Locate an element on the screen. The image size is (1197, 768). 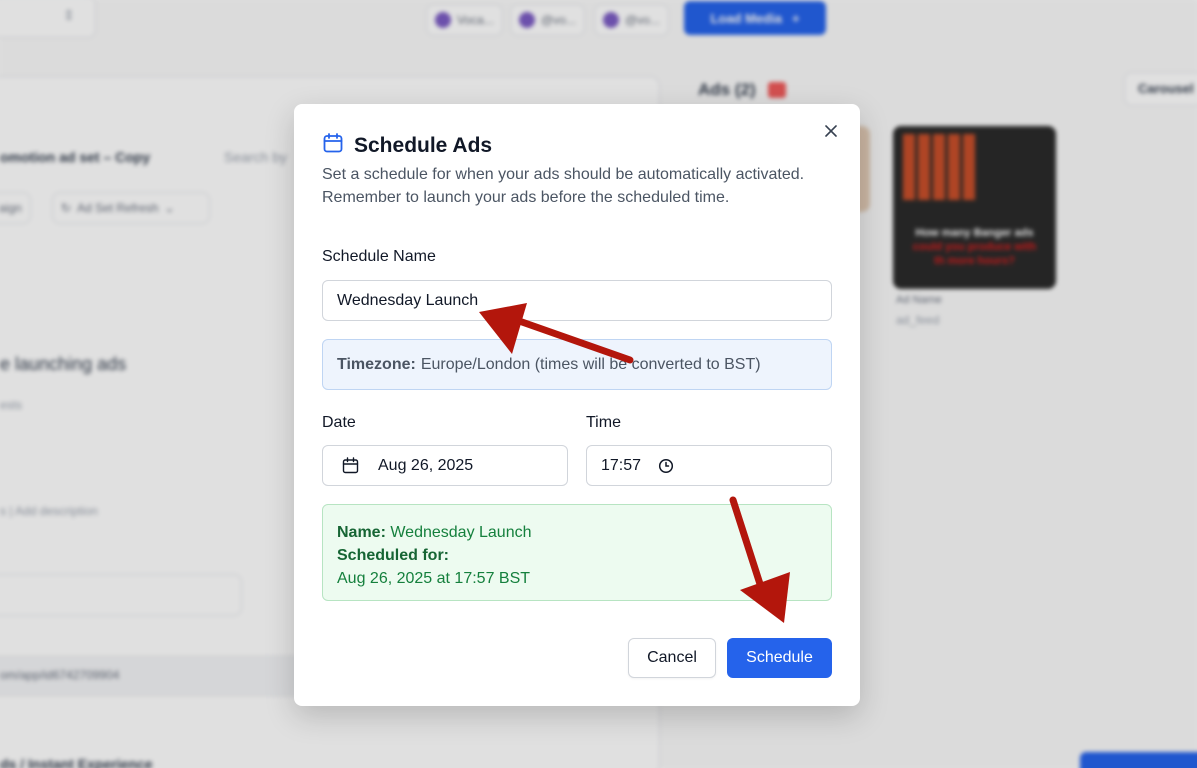
cancel-button: Cancel is located at coordinates (672, 658).